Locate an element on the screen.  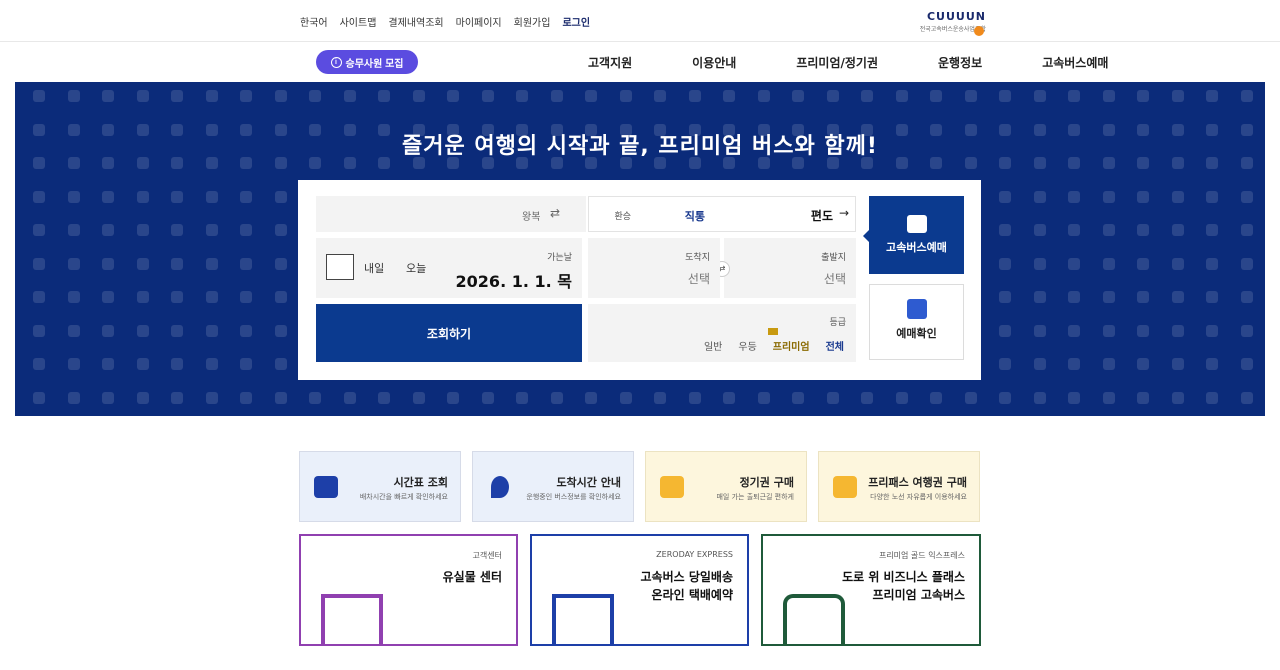
tab-reservation-check: 예매확인 is located at coordinates (916, 322).